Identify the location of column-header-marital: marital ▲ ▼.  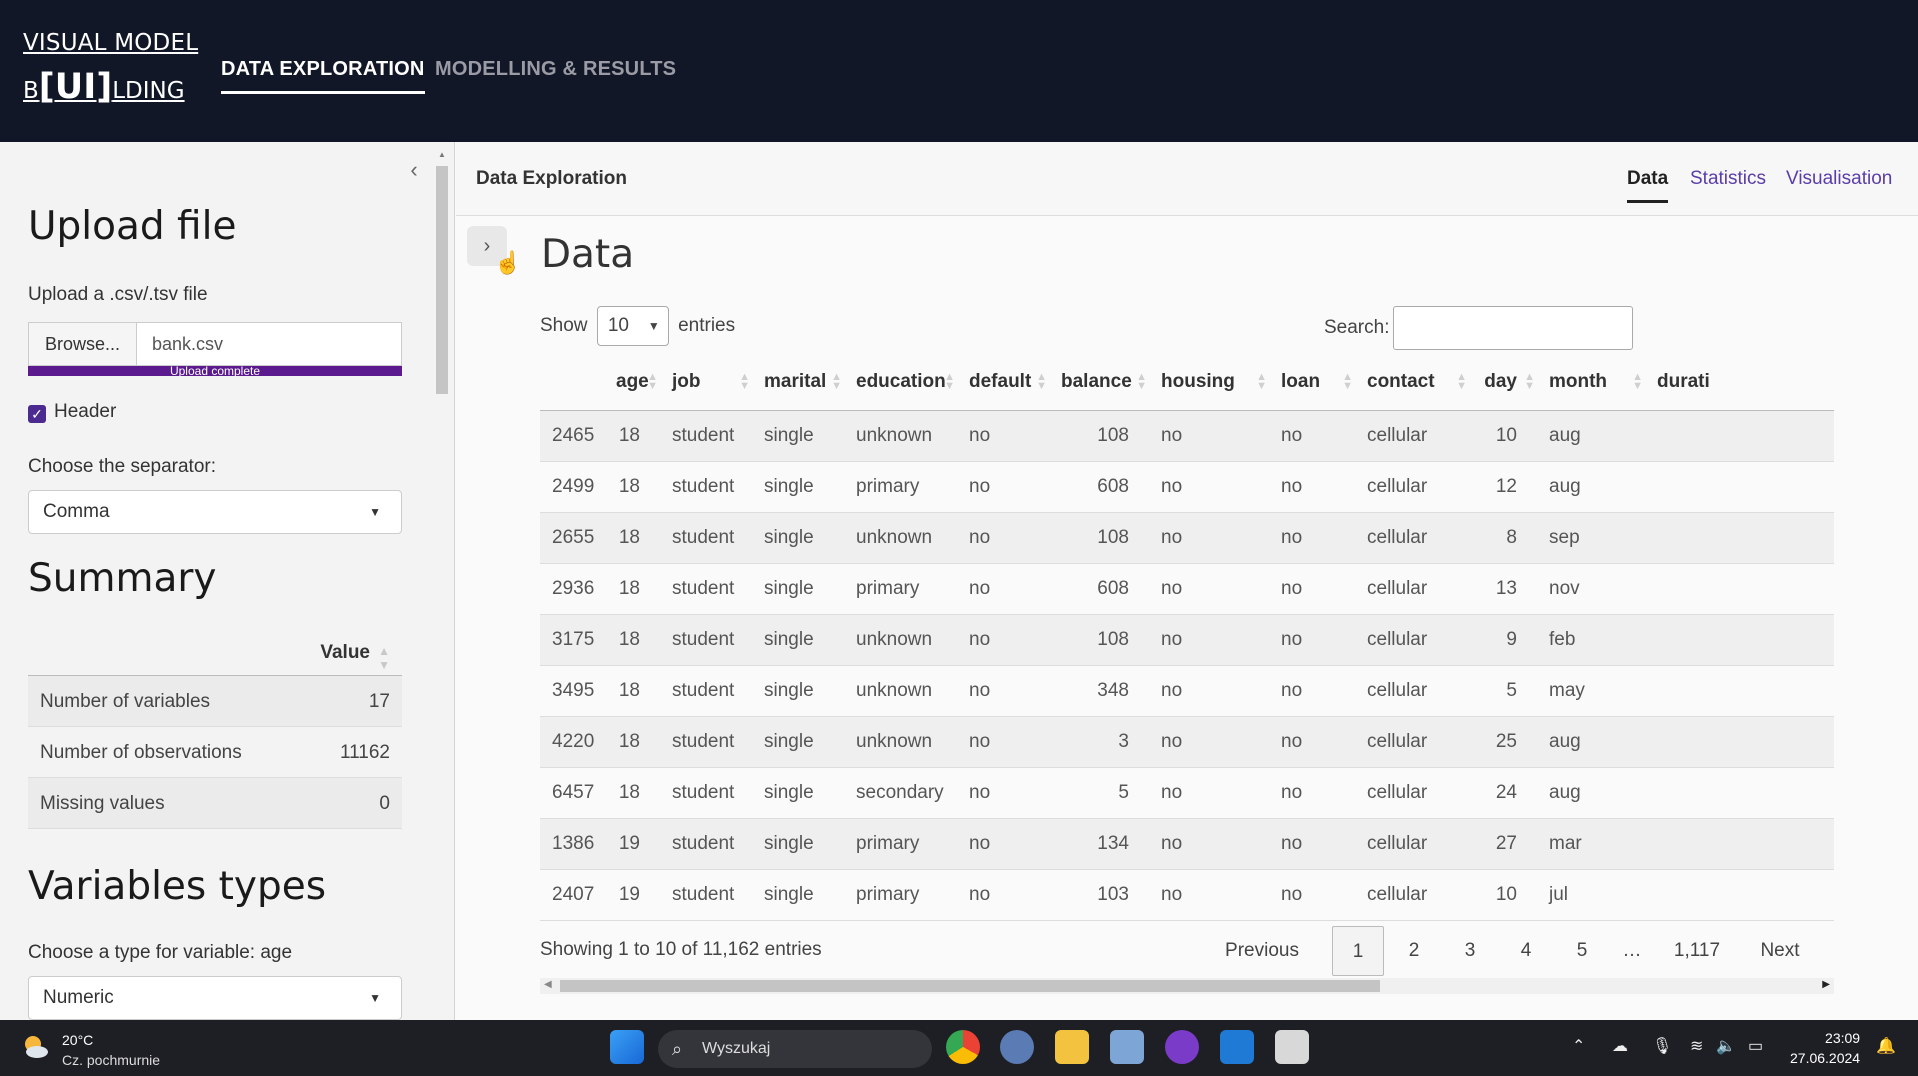
(802, 382).